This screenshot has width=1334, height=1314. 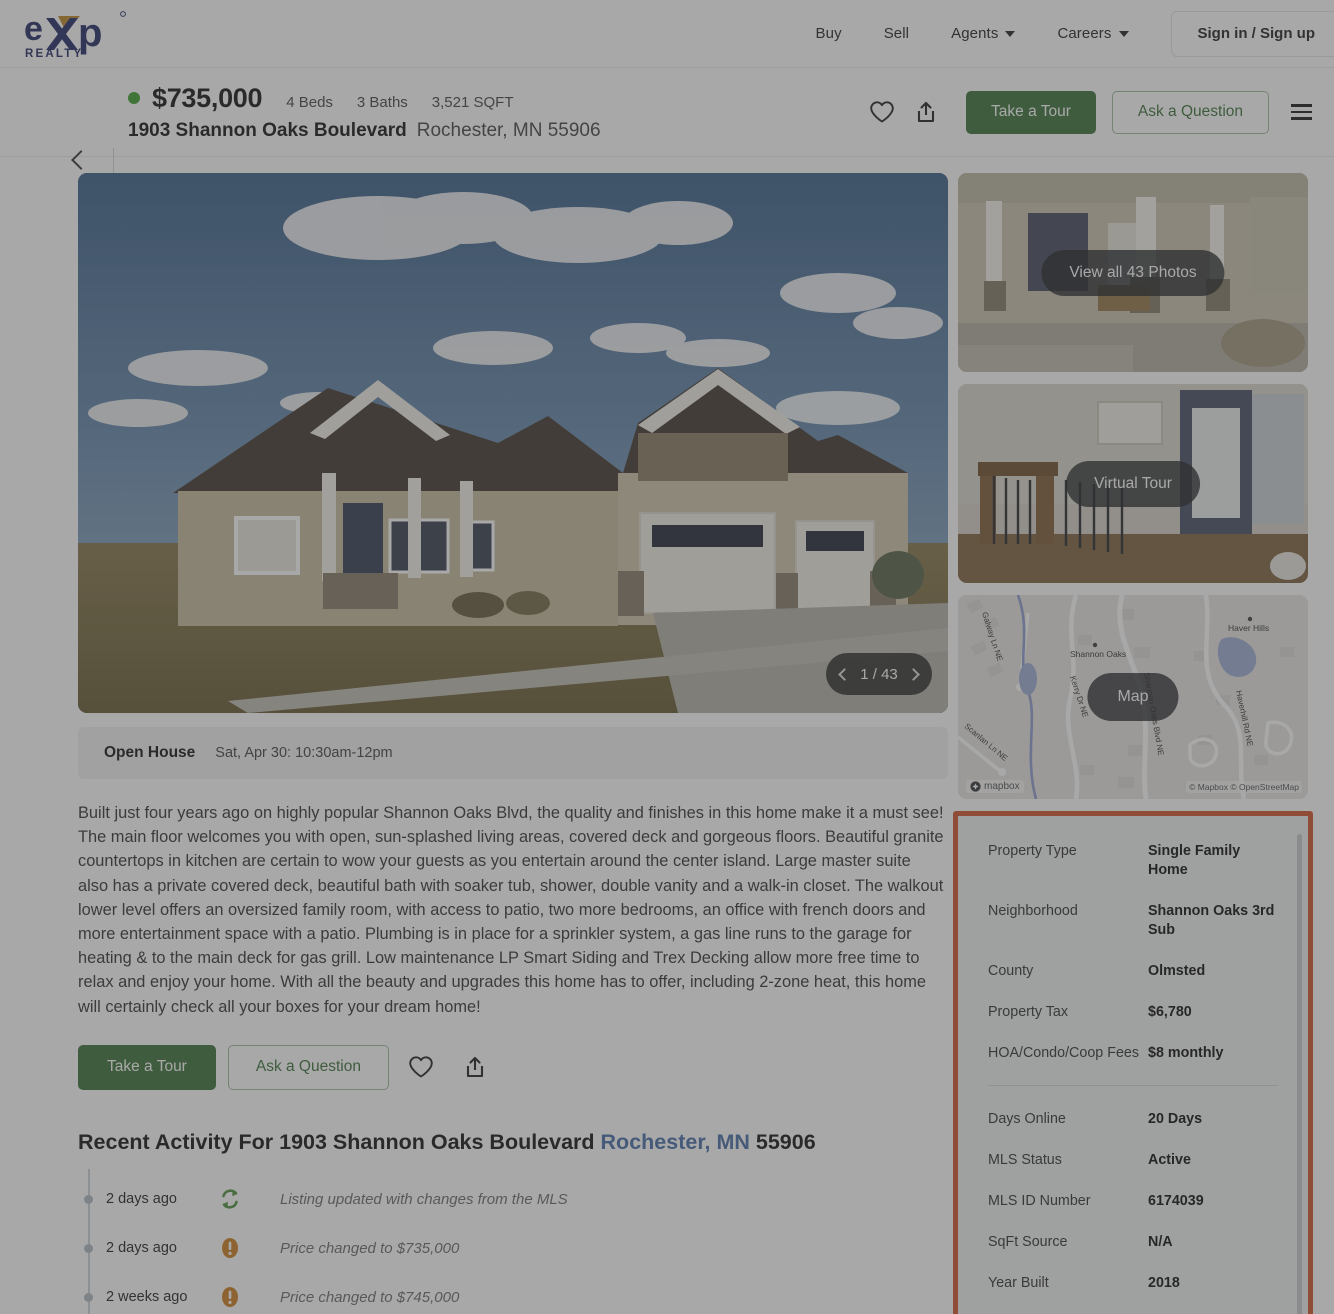 I want to click on nav-item-agents: Agents, so click(x=983, y=33).